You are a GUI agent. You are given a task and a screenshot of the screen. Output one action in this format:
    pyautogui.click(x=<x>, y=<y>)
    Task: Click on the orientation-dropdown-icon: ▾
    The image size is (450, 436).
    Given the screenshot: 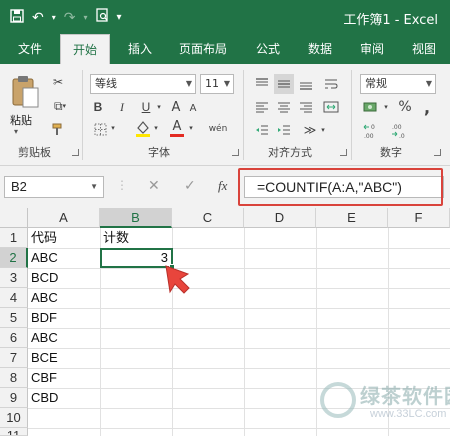 What is the action you would take?
    pyautogui.click(x=323, y=130)
    